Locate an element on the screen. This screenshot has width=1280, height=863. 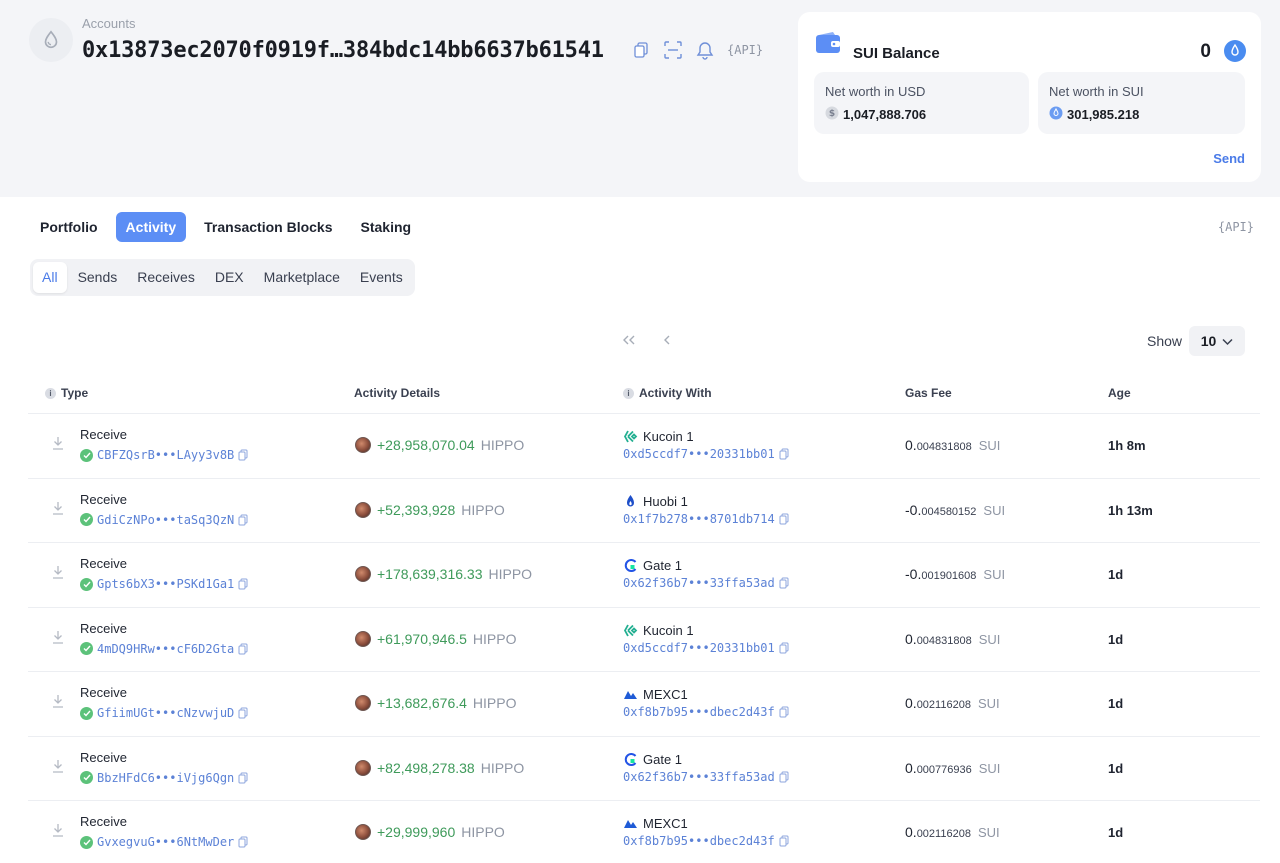
page-size-select: 10 is located at coordinates (1217, 341).